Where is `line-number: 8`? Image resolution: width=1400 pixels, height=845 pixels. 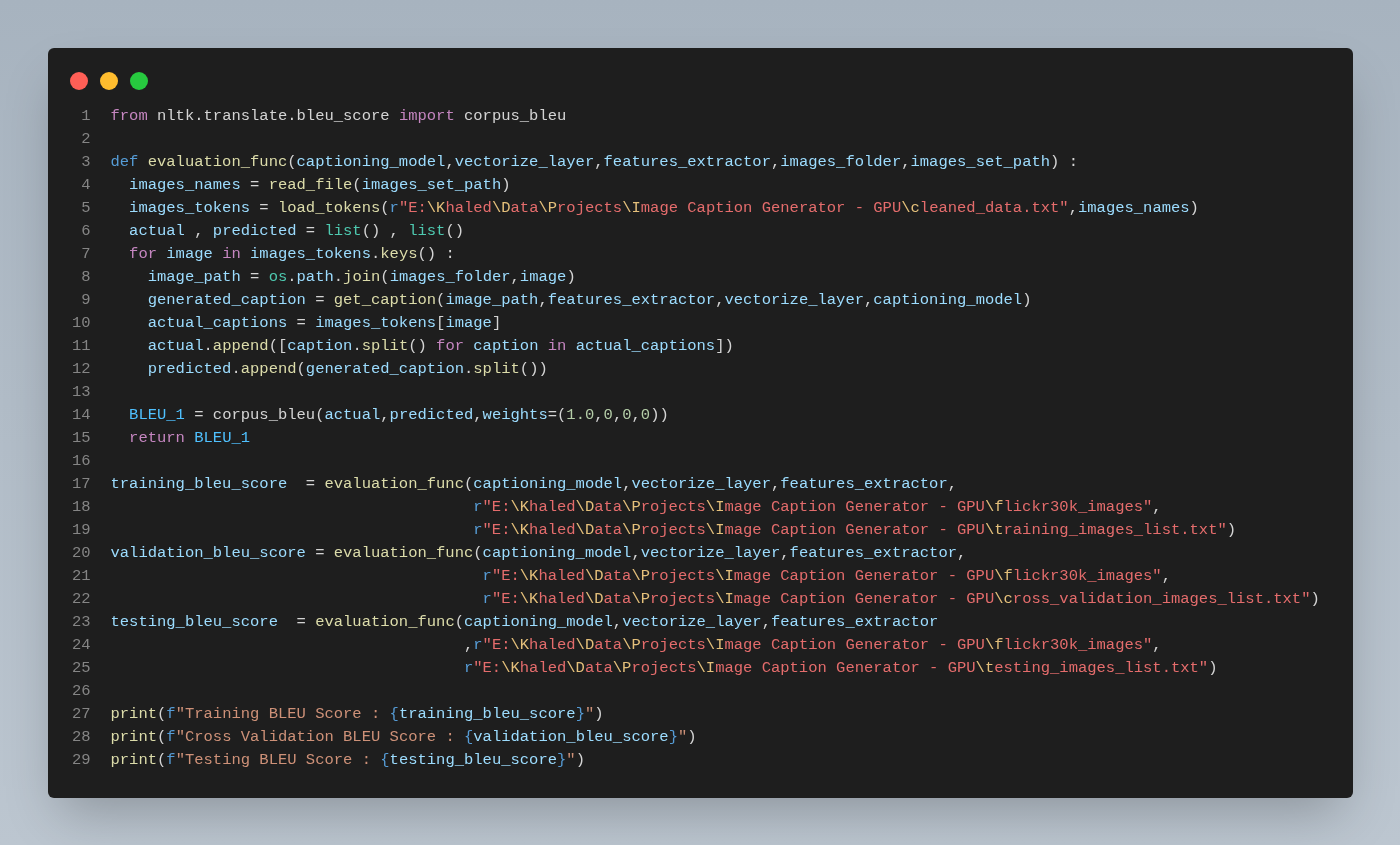 line-number: 8 is located at coordinates (85, 277).